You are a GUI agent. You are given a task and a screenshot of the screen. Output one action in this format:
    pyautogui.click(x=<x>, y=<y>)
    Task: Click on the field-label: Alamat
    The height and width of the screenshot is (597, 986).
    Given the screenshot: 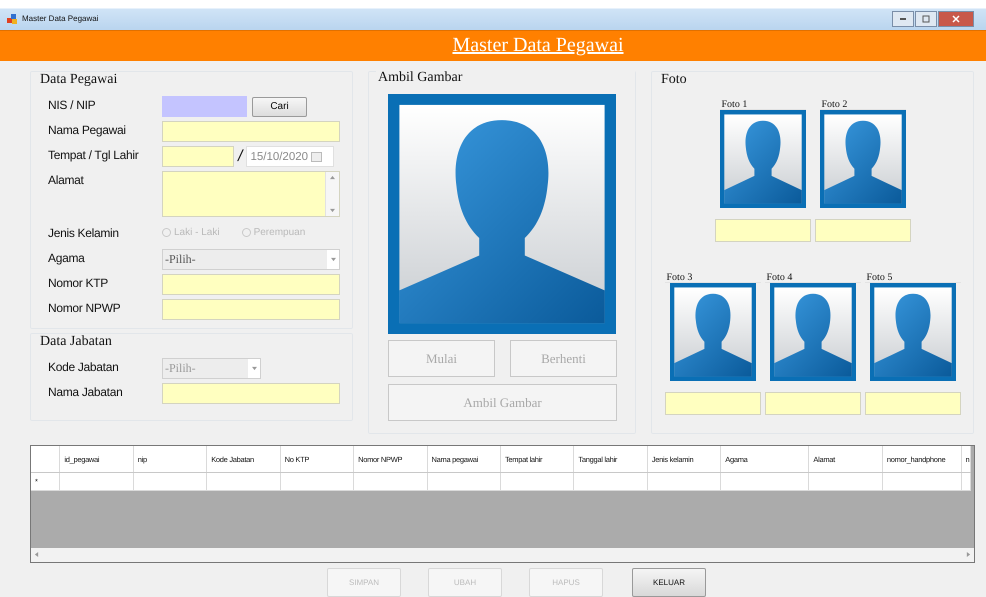 What is the action you would take?
    pyautogui.click(x=66, y=180)
    